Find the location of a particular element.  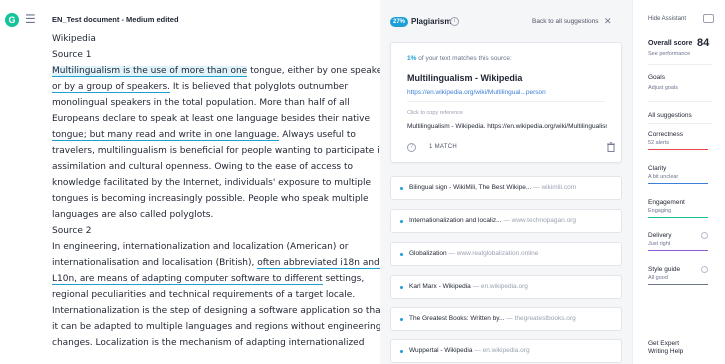

overall-score-label: Overall score is located at coordinates (670, 43).